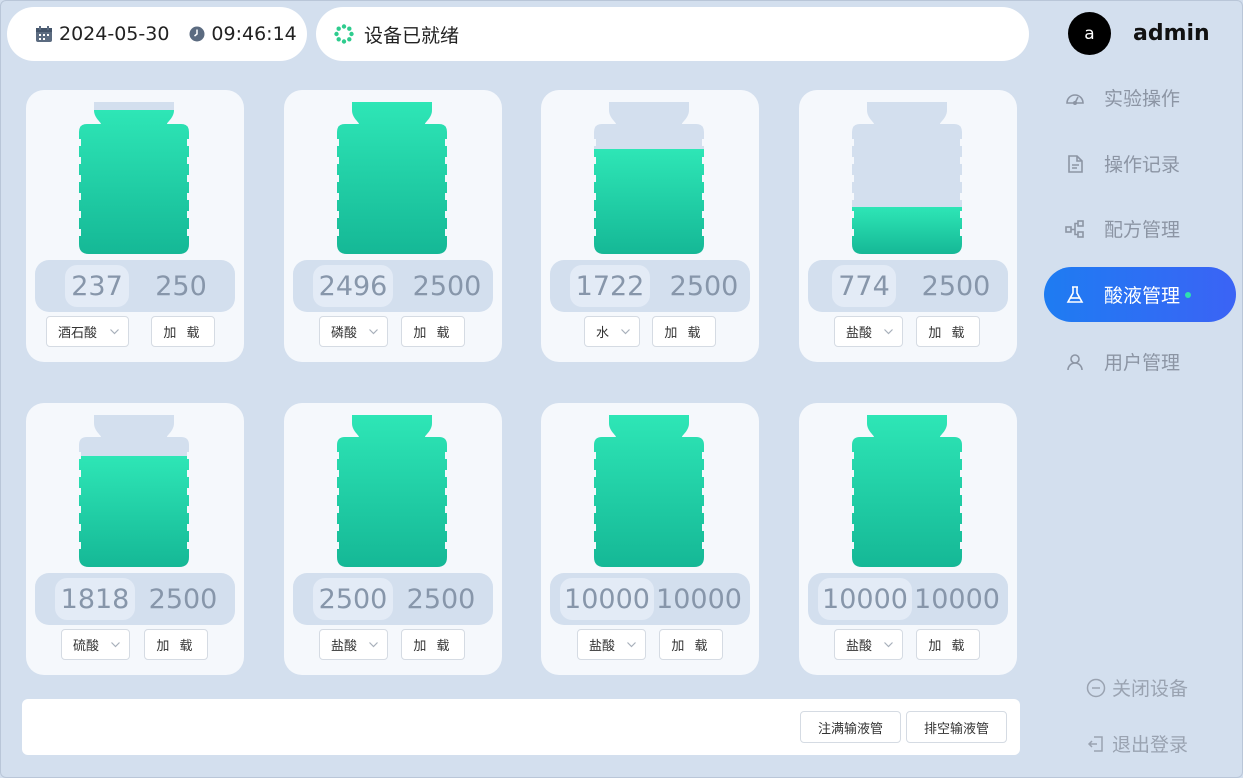 The height and width of the screenshot is (778, 1243). I want to click on logout-button: 退出登录, so click(1137, 743).